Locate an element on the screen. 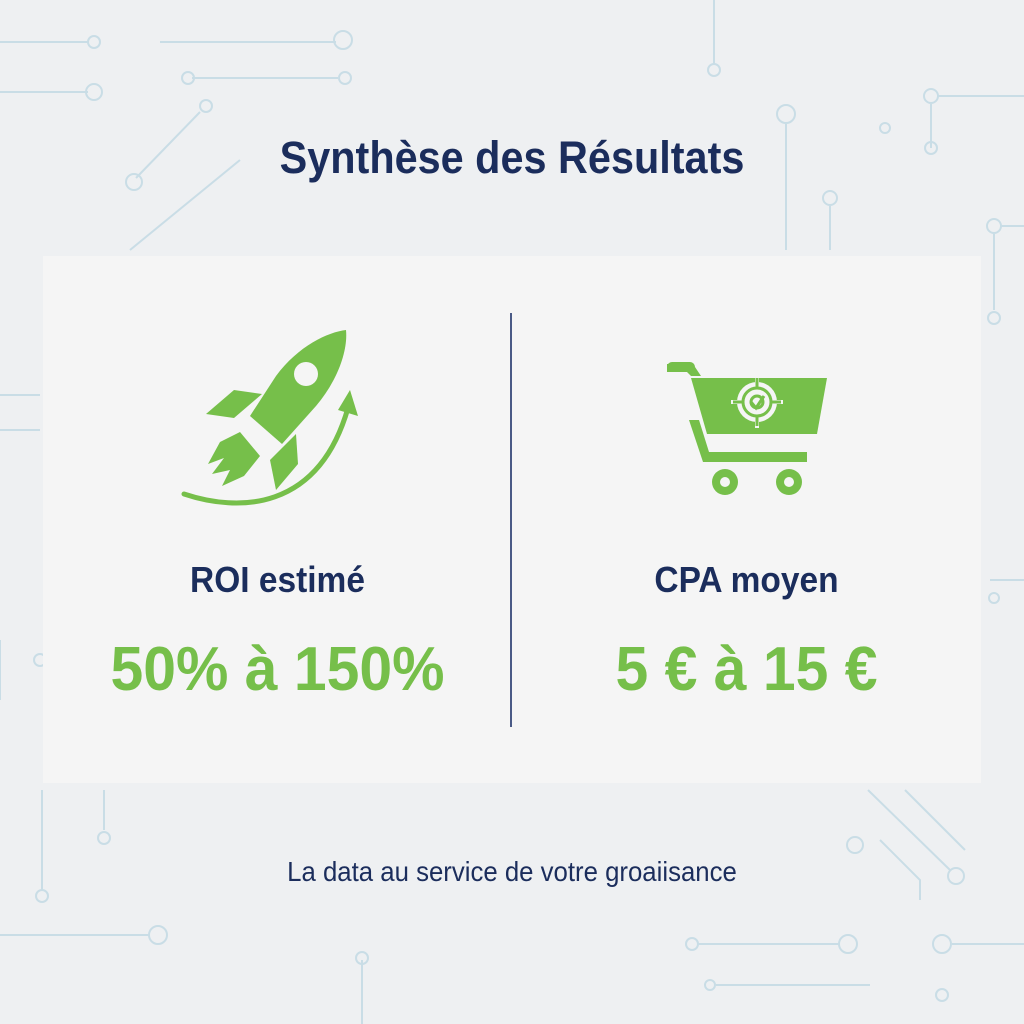 The image size is (1024, 1024). rocket-icon is located at coordinates (277, 424).